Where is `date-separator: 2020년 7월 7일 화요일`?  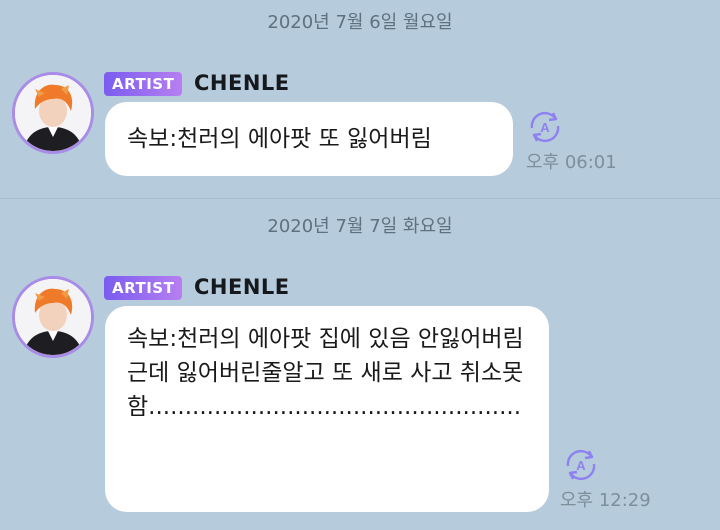
date-separator: 2020년 7월 7일 화요일 is located at coordinates (360, 226).